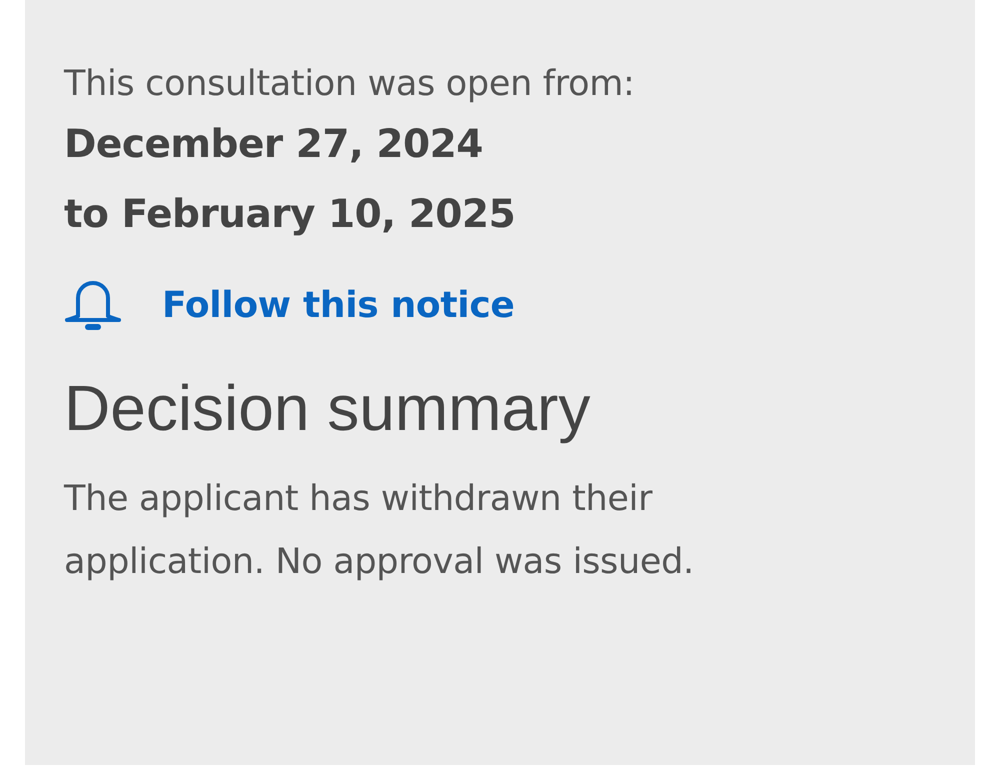 The image size is (1000, 773). I want to click on start-date: December 27, 2024, so click(273, 145).